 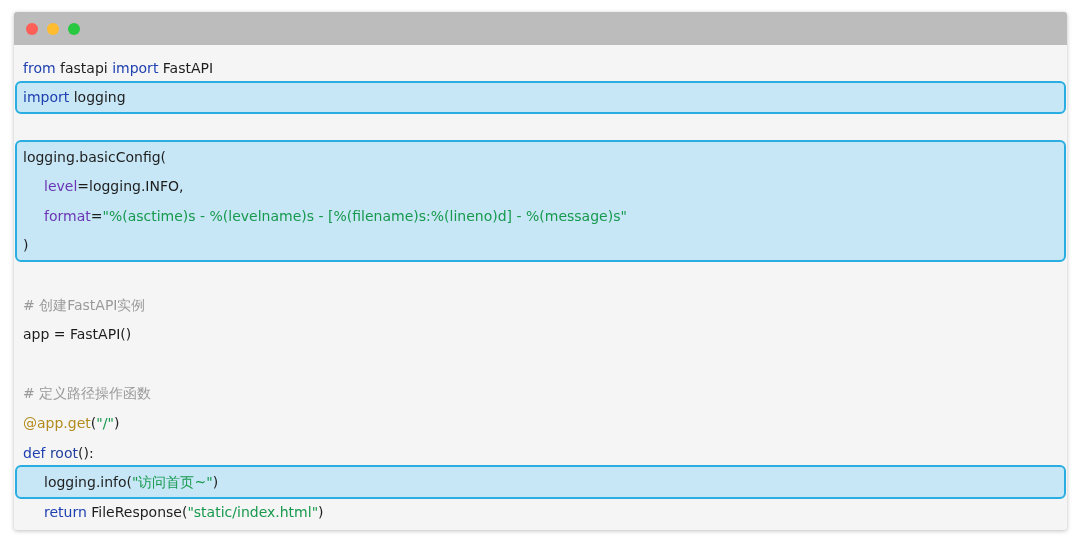 What do you see at coordinates (113, 186) in the screenshot?
I see `code-line: level=logging.INFO,` at bounding box center [113, 186].